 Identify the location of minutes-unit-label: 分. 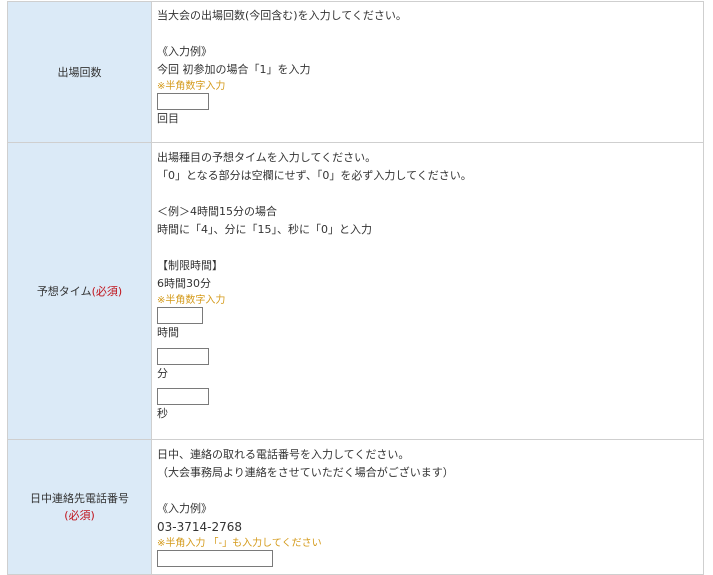
(162, 373).